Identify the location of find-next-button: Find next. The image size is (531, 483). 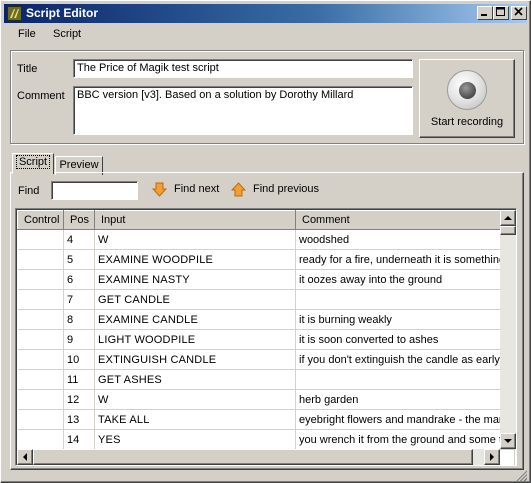
(187, 190).